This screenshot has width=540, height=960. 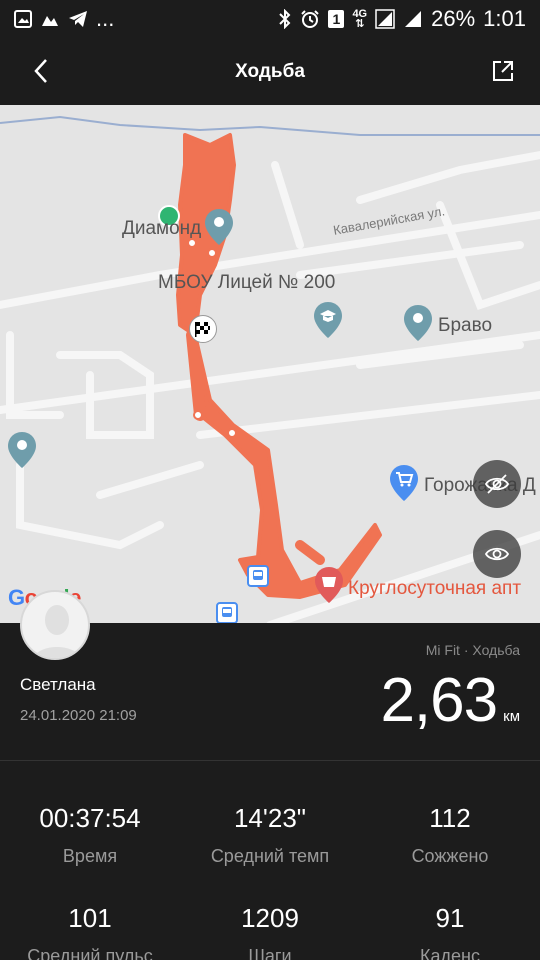 What do you see at coordinates (329, 587) in the screenshot?
I see `pharmacy-pin-icon` at bounding box center [329, 587].